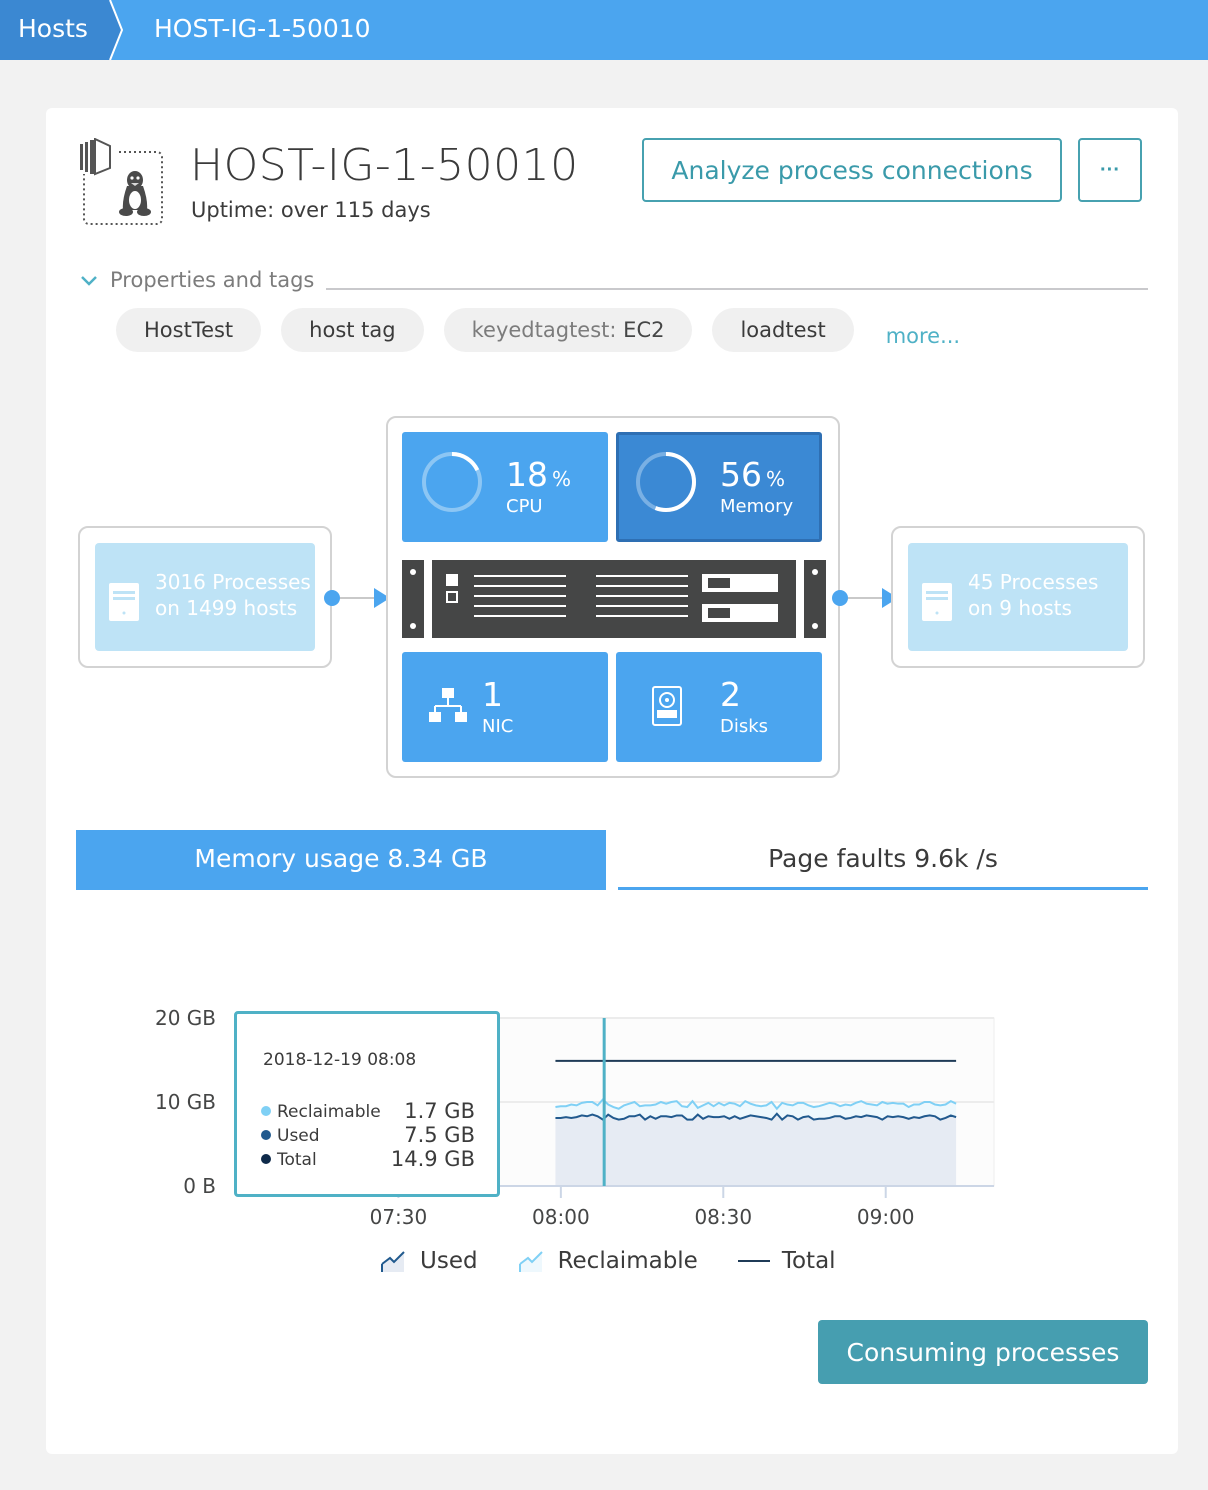 The height and width of the screenshot is (1490, 1208). I want to click on area-reclaimable-icon, so click(530, 1261).